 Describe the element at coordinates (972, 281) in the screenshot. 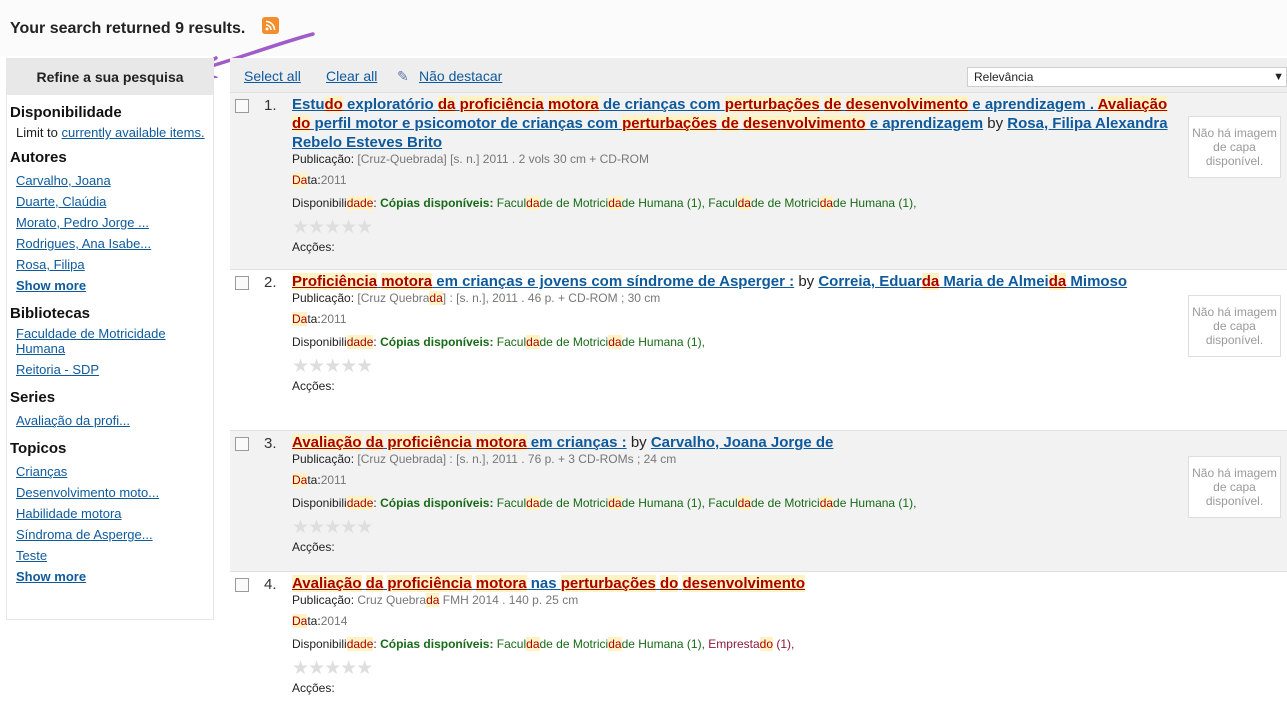

I see `result-author-link: Correia, Eduarda Maria de Almeida Mimoso` at that location.